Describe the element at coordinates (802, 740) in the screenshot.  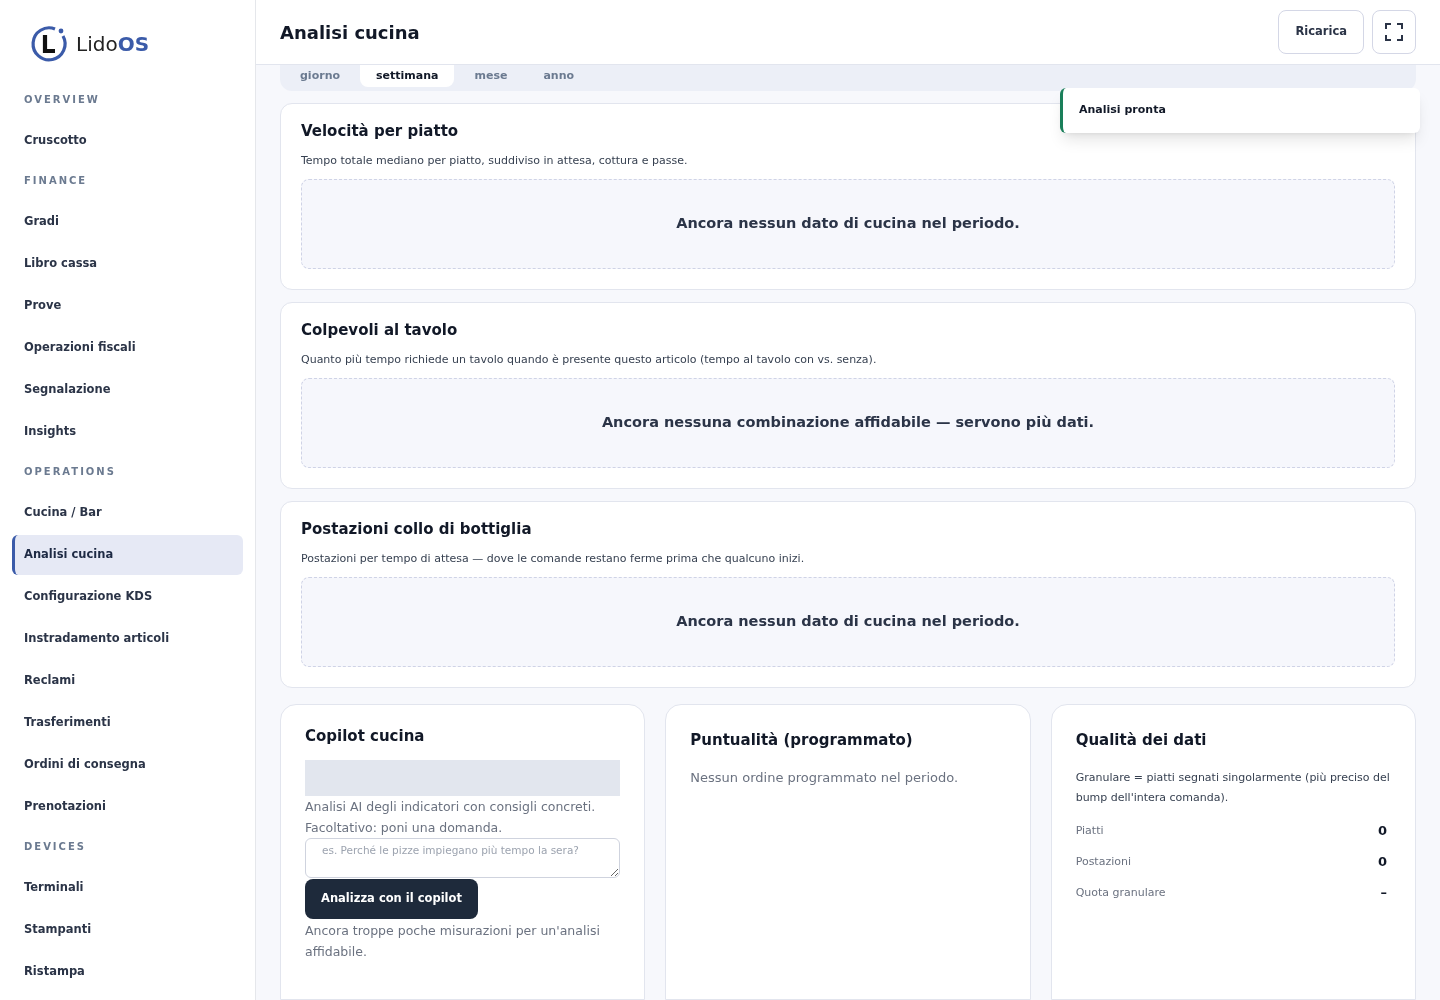
I see `card-title: Puntualità (programmato)` at that location.